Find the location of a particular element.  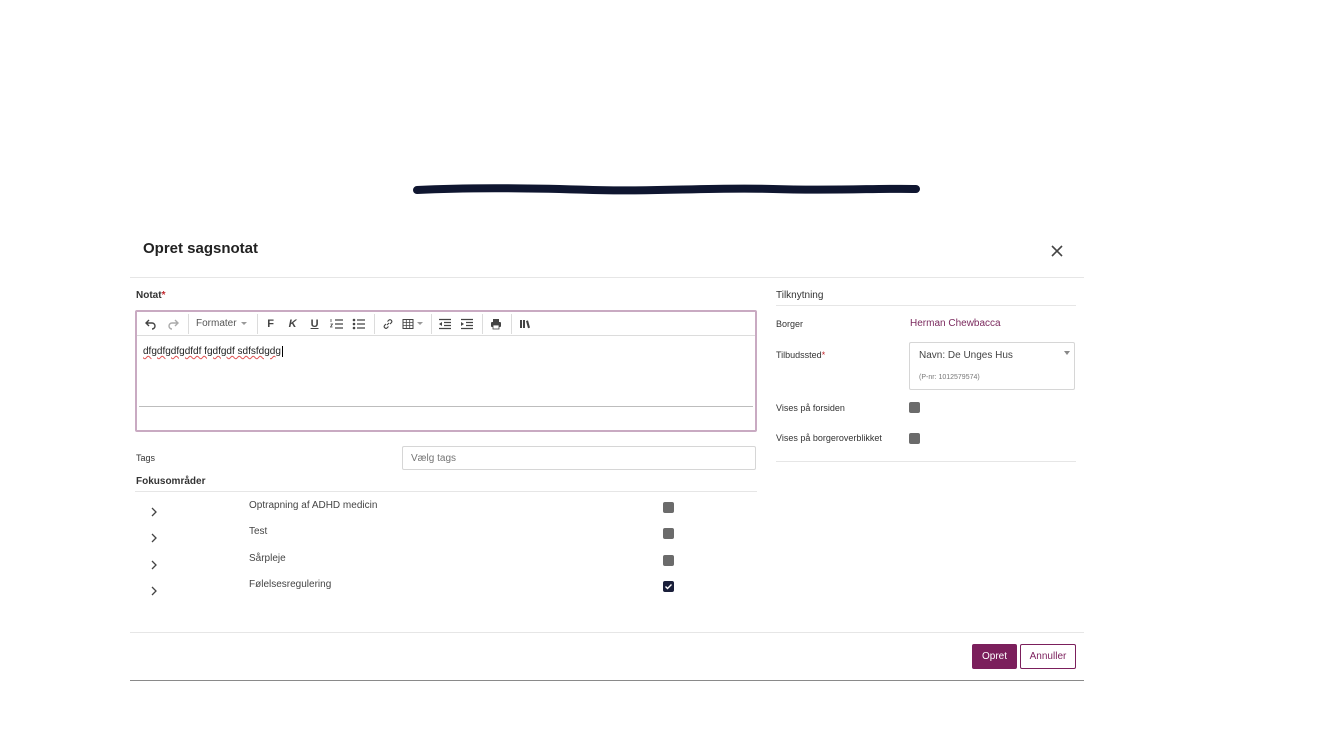

text-caret is located at coordinates (282, 351).